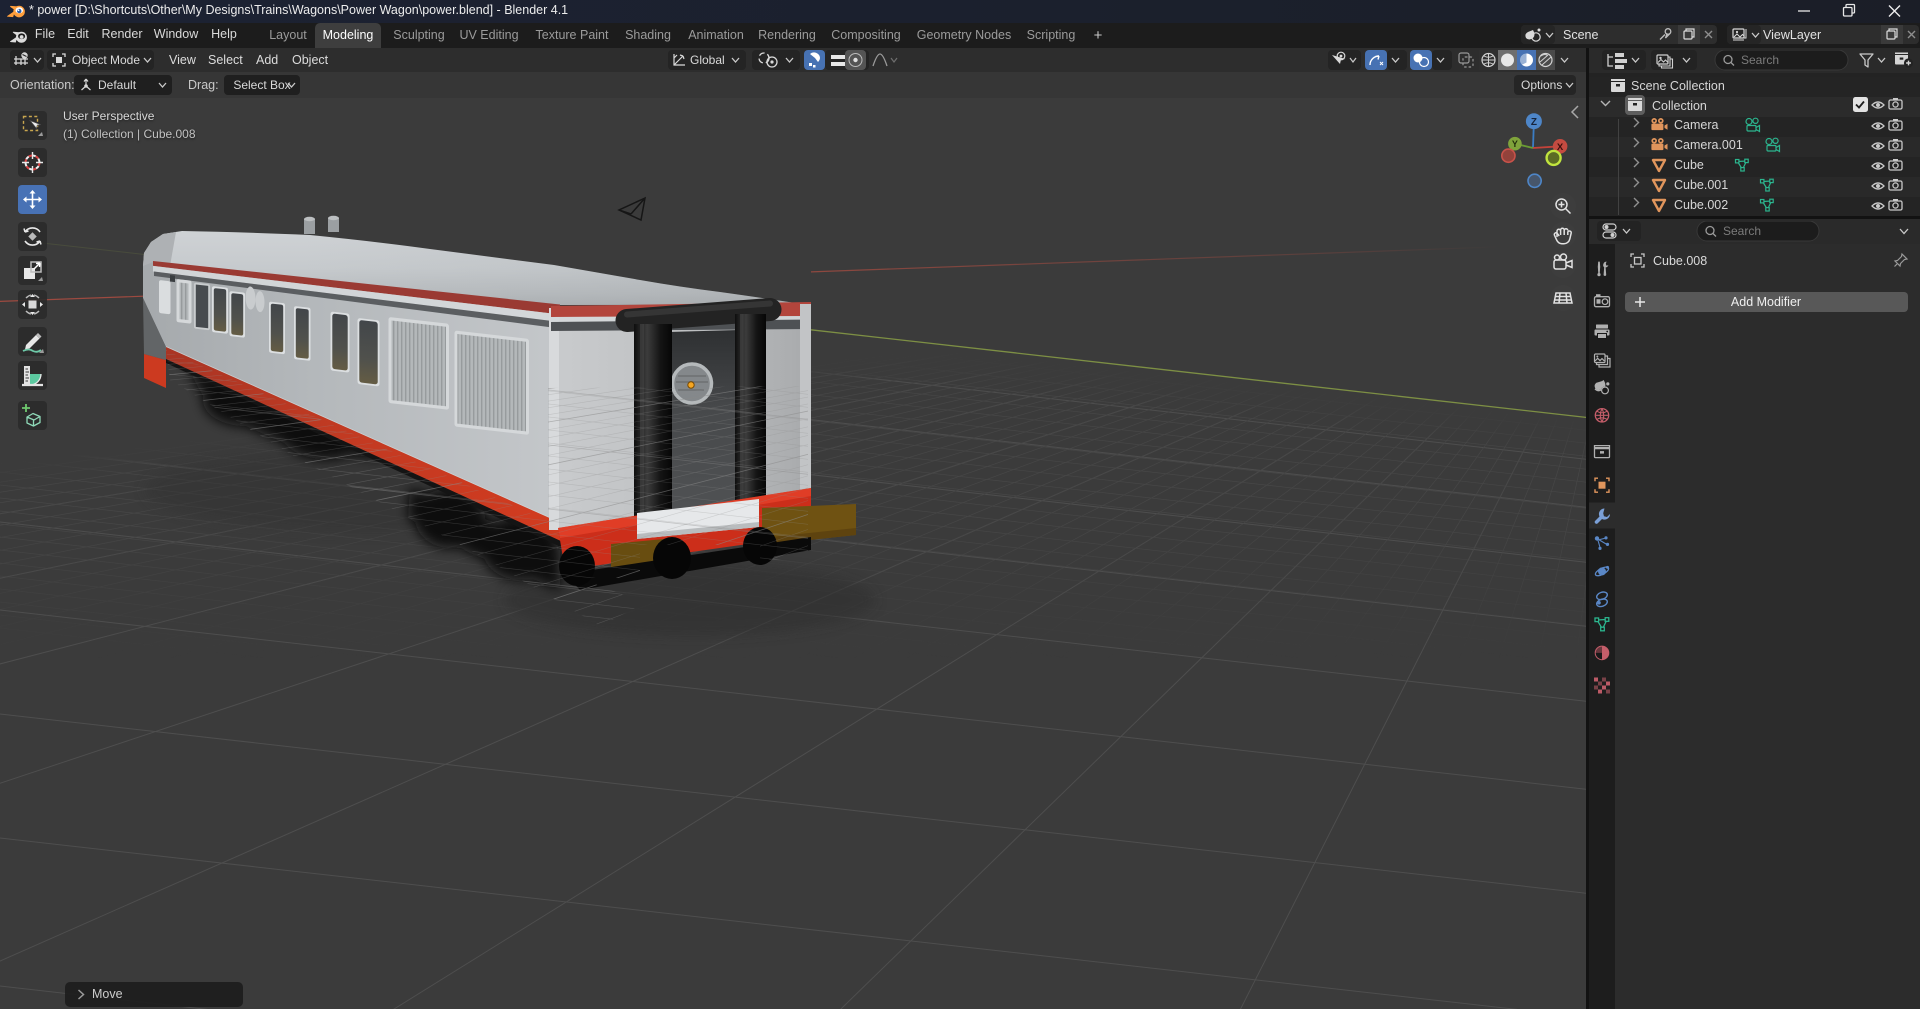 This screenshot has width=1920, height=1009. I want to click on svg-text: Scene Collection, so click(1678, 86).